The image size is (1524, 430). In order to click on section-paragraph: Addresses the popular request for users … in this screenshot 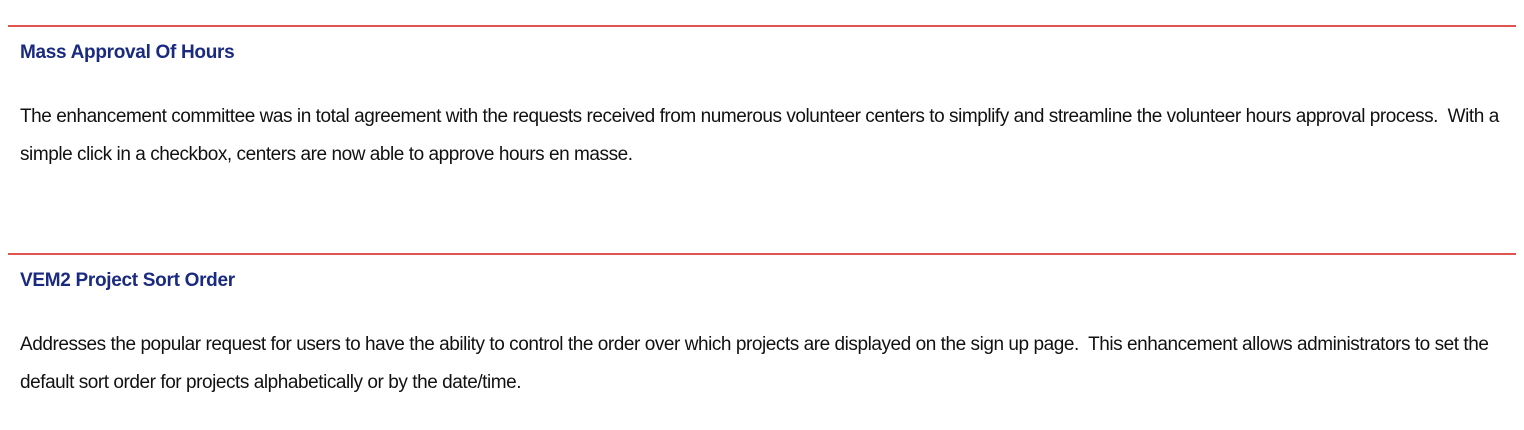, I will do `click(757, 363)`.